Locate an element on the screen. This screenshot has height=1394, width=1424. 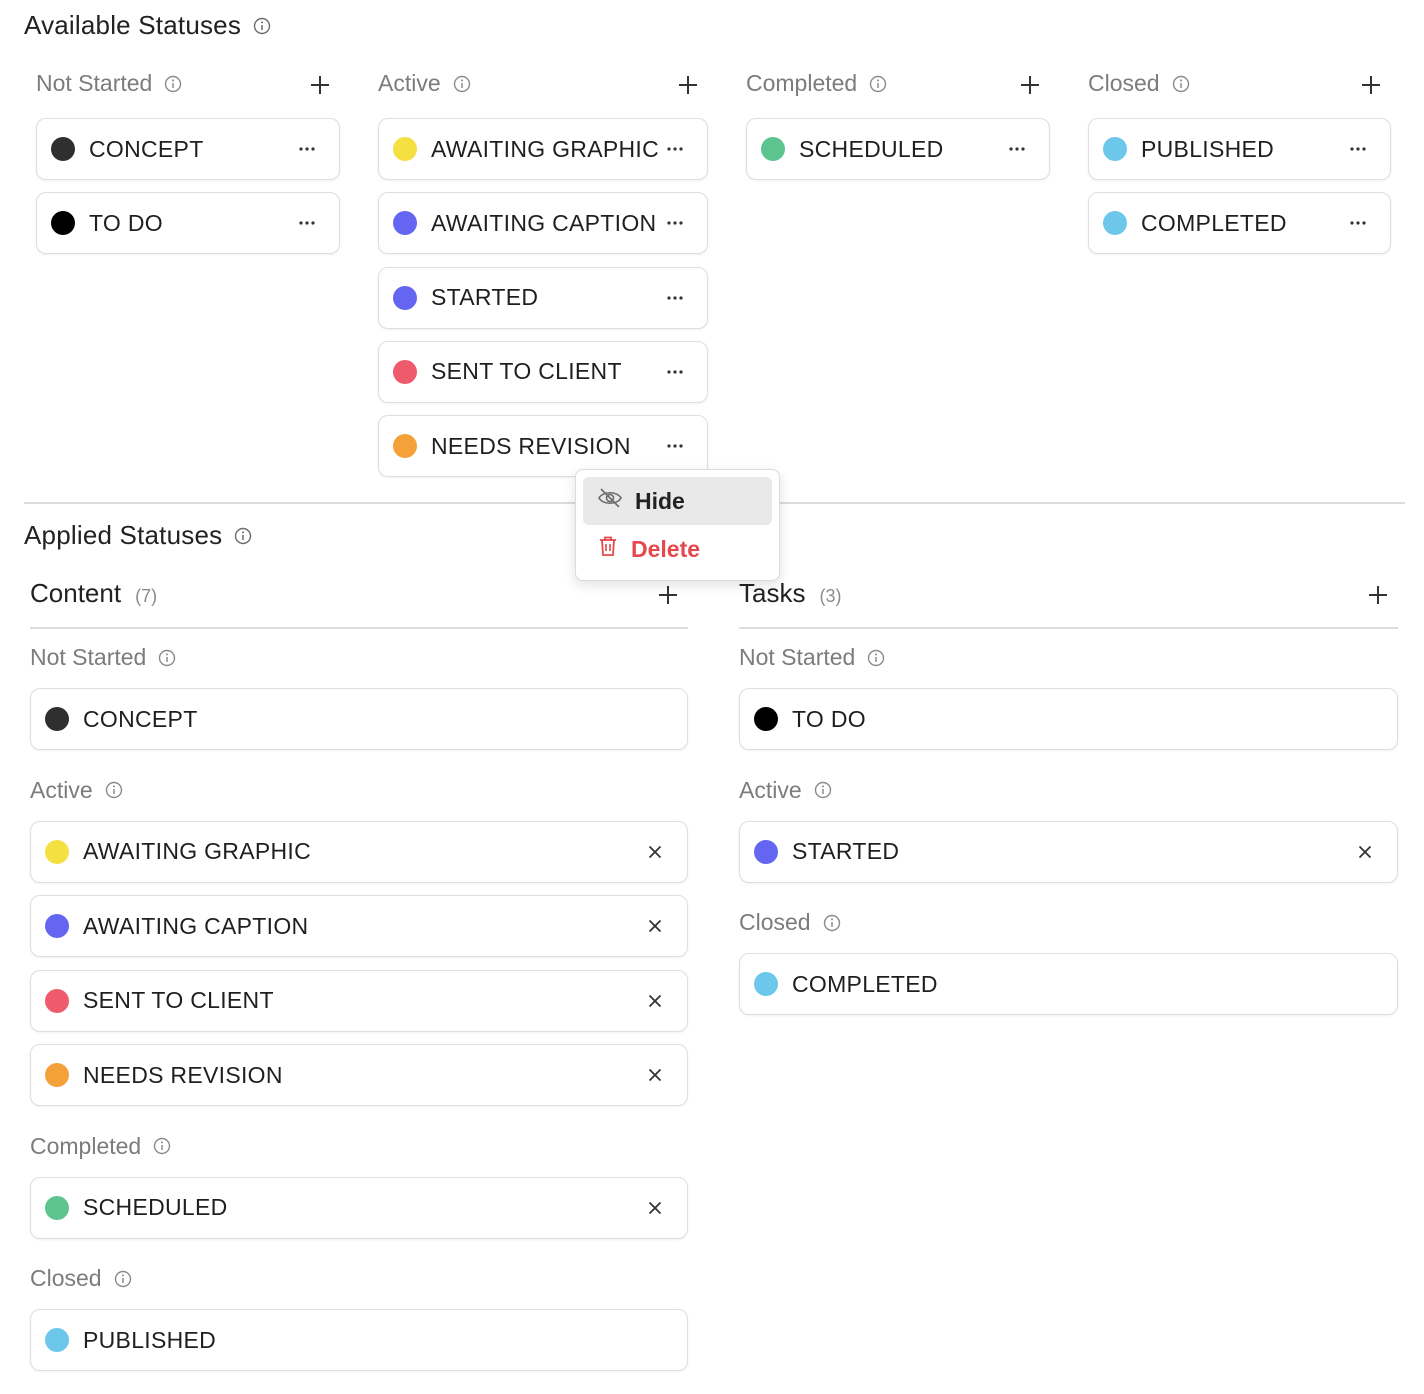
column-header-label: Active is located at coordinates (770, 789).